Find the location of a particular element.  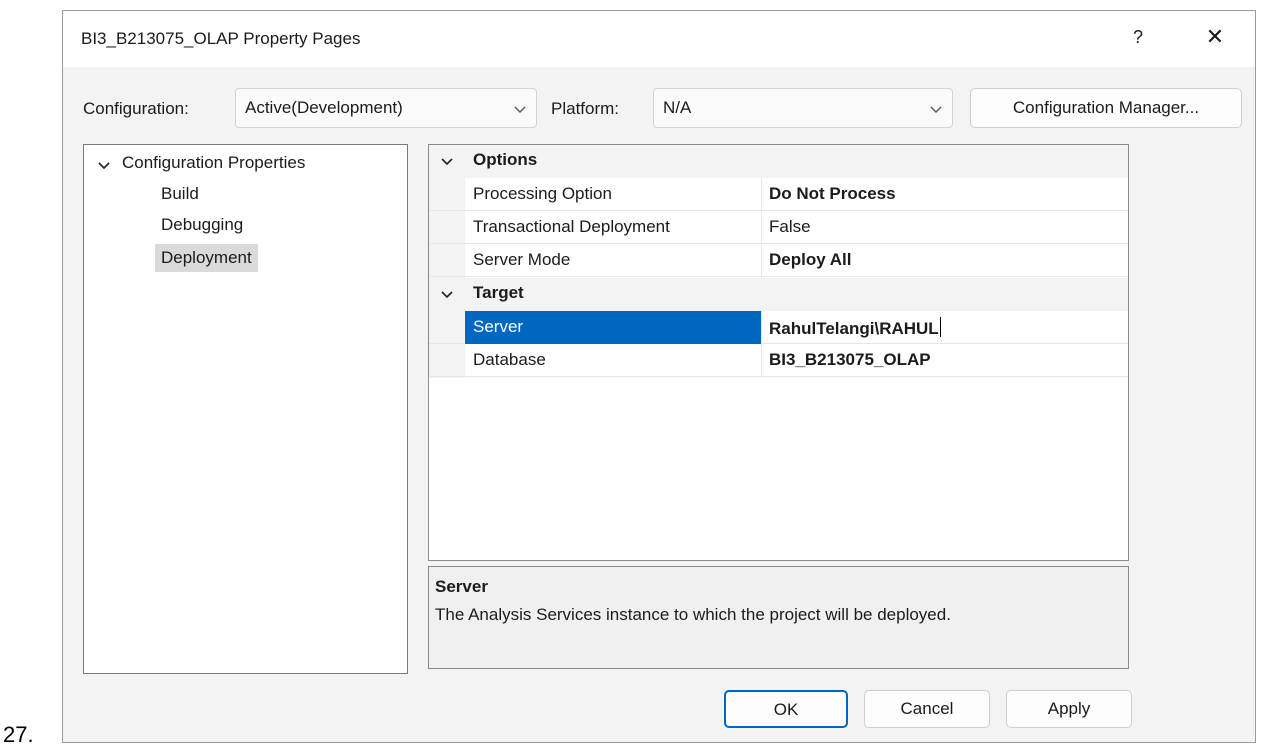

category-options: Options is located at coordinates (778, 161).